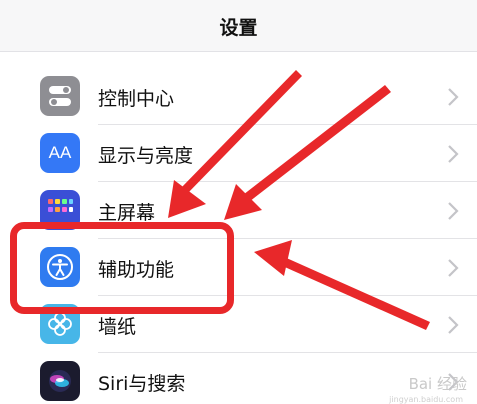 This screenshot has width=477, height=404. I want to click on siri-icon, so click(60, 381).